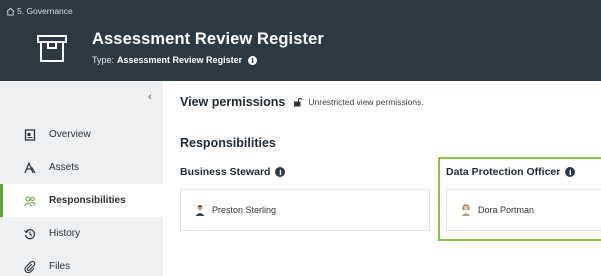 The image size is (601, 276). Describe the element at coordinates (103, 60) in the screenshot. I see `type-prefix: Type:` at that location.